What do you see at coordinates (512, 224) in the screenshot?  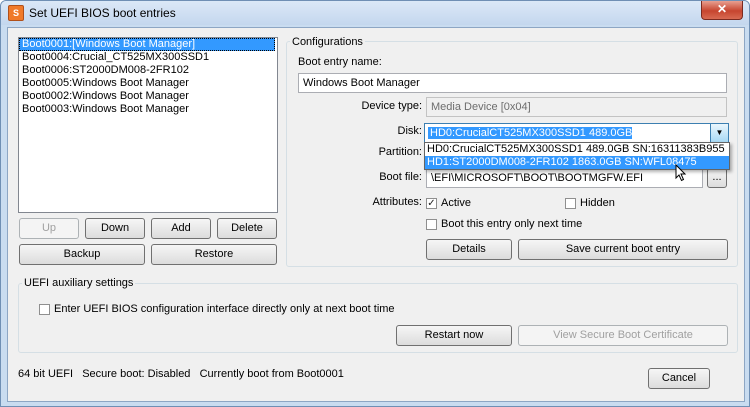 I see `next-time-label: Boot this entry only next time` at bounding box center [512, 224].